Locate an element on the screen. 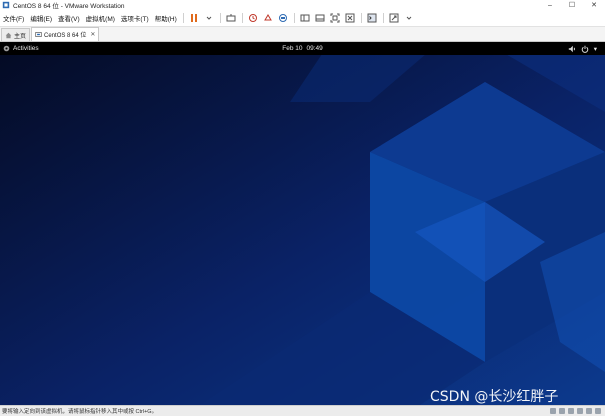  snapshot-manager-icon is located at coordinates (283, 18).